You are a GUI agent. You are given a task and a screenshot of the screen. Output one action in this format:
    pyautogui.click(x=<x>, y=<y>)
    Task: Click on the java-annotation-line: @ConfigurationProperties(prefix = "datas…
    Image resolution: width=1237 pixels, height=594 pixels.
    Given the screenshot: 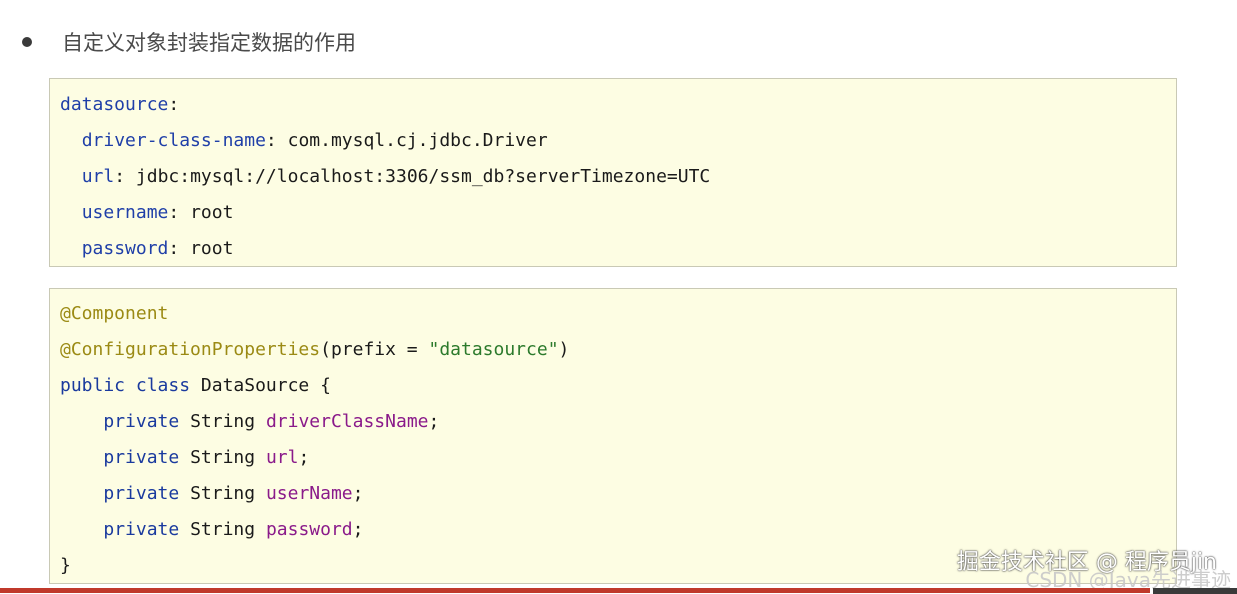 What is the action you would take?
    pyautogui.click(x=315, y=349)
    